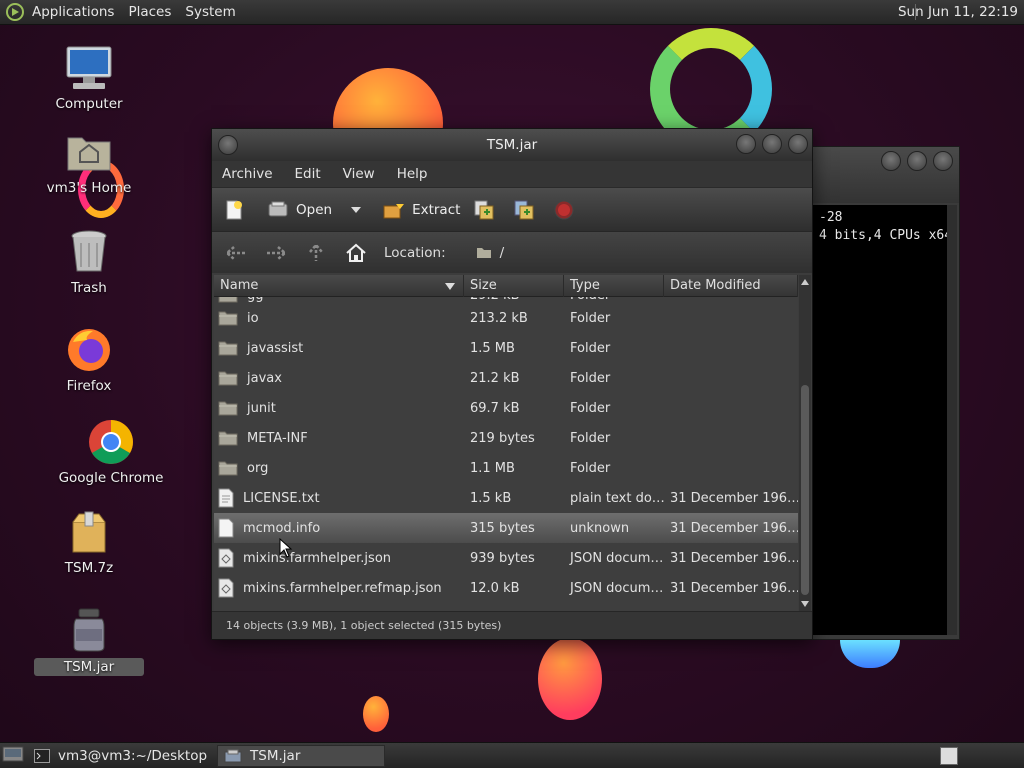 The image size is (1024, 768). I want to click on desktop-icon-chrome: Google Chrome, so click(111, 452).